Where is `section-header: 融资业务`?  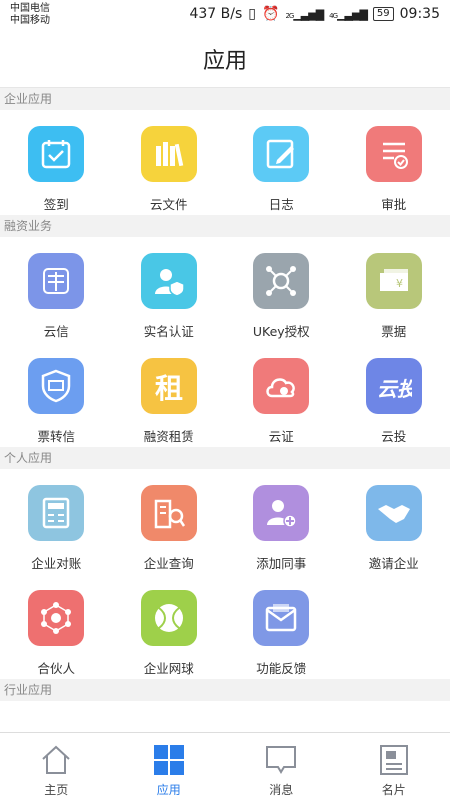 section-header: 融资业务 is located at coordinates (225, 226).